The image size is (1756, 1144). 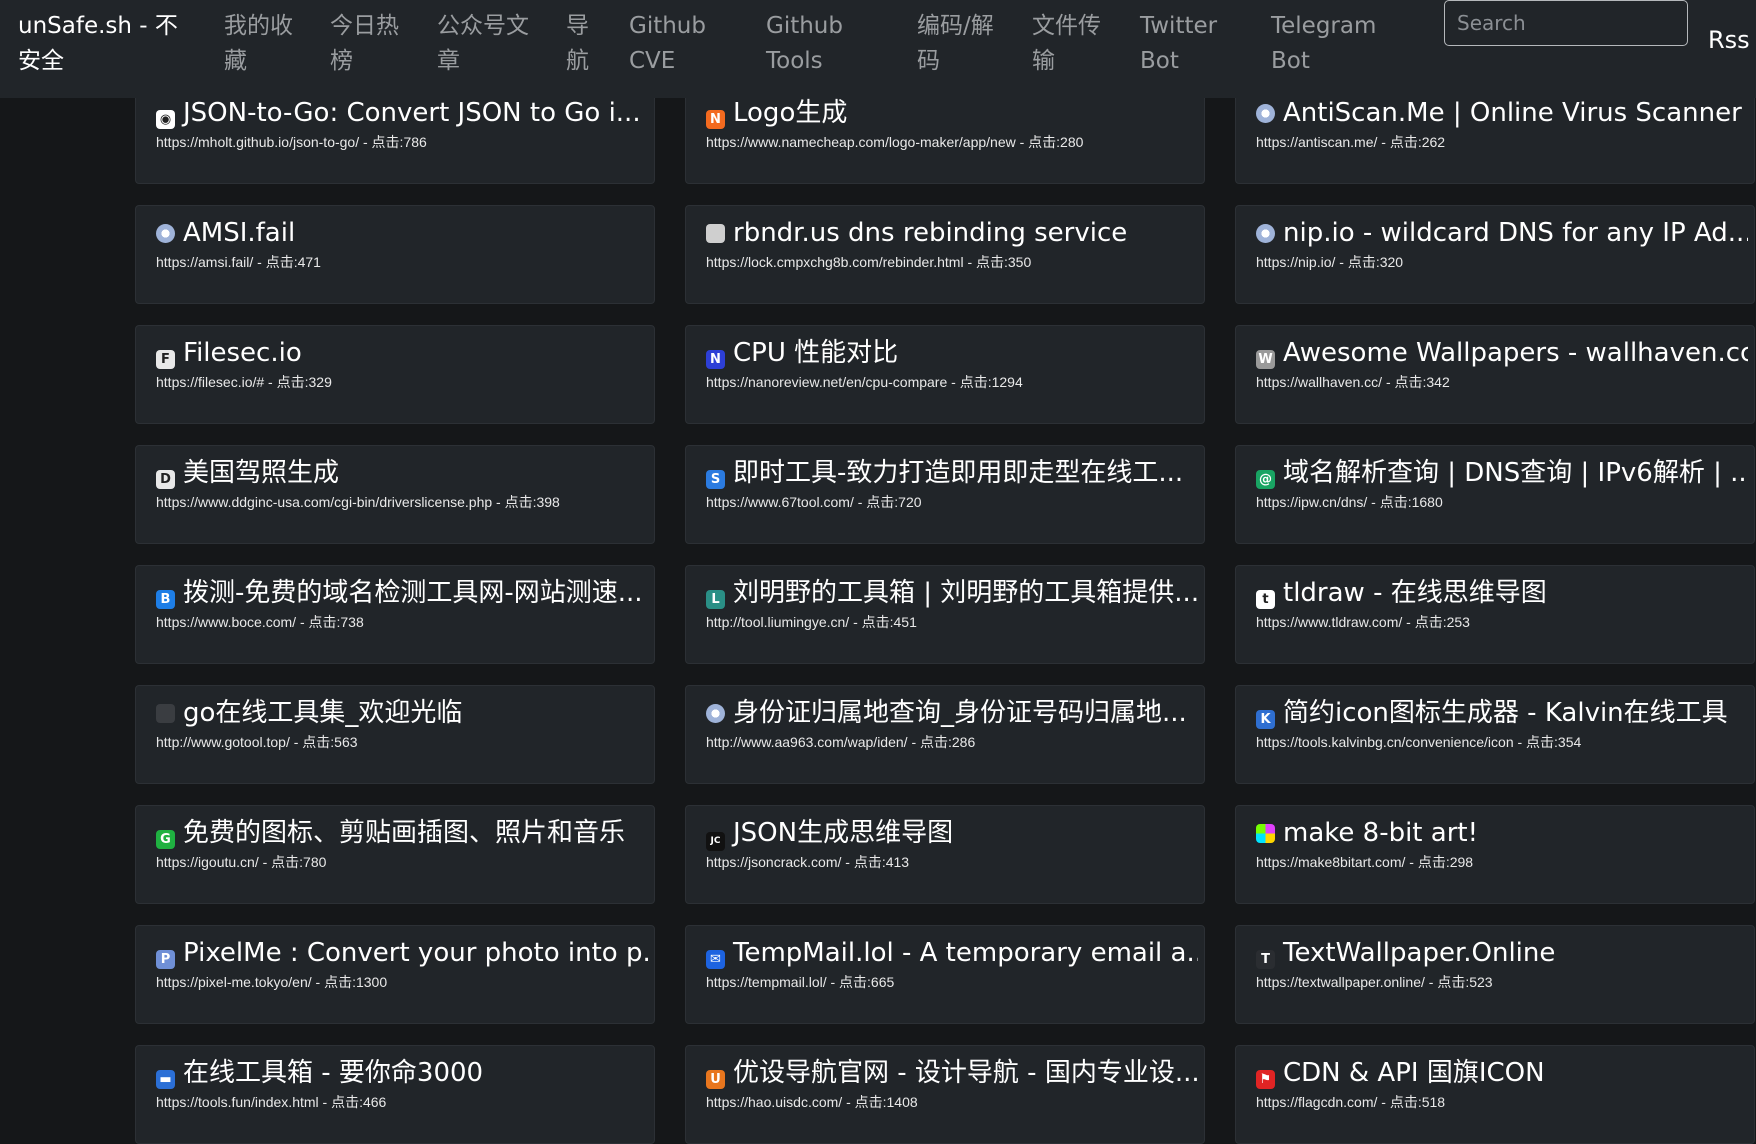 I want to click on nav-encode-decode: 编码/解码, so click(x=958, y=44).